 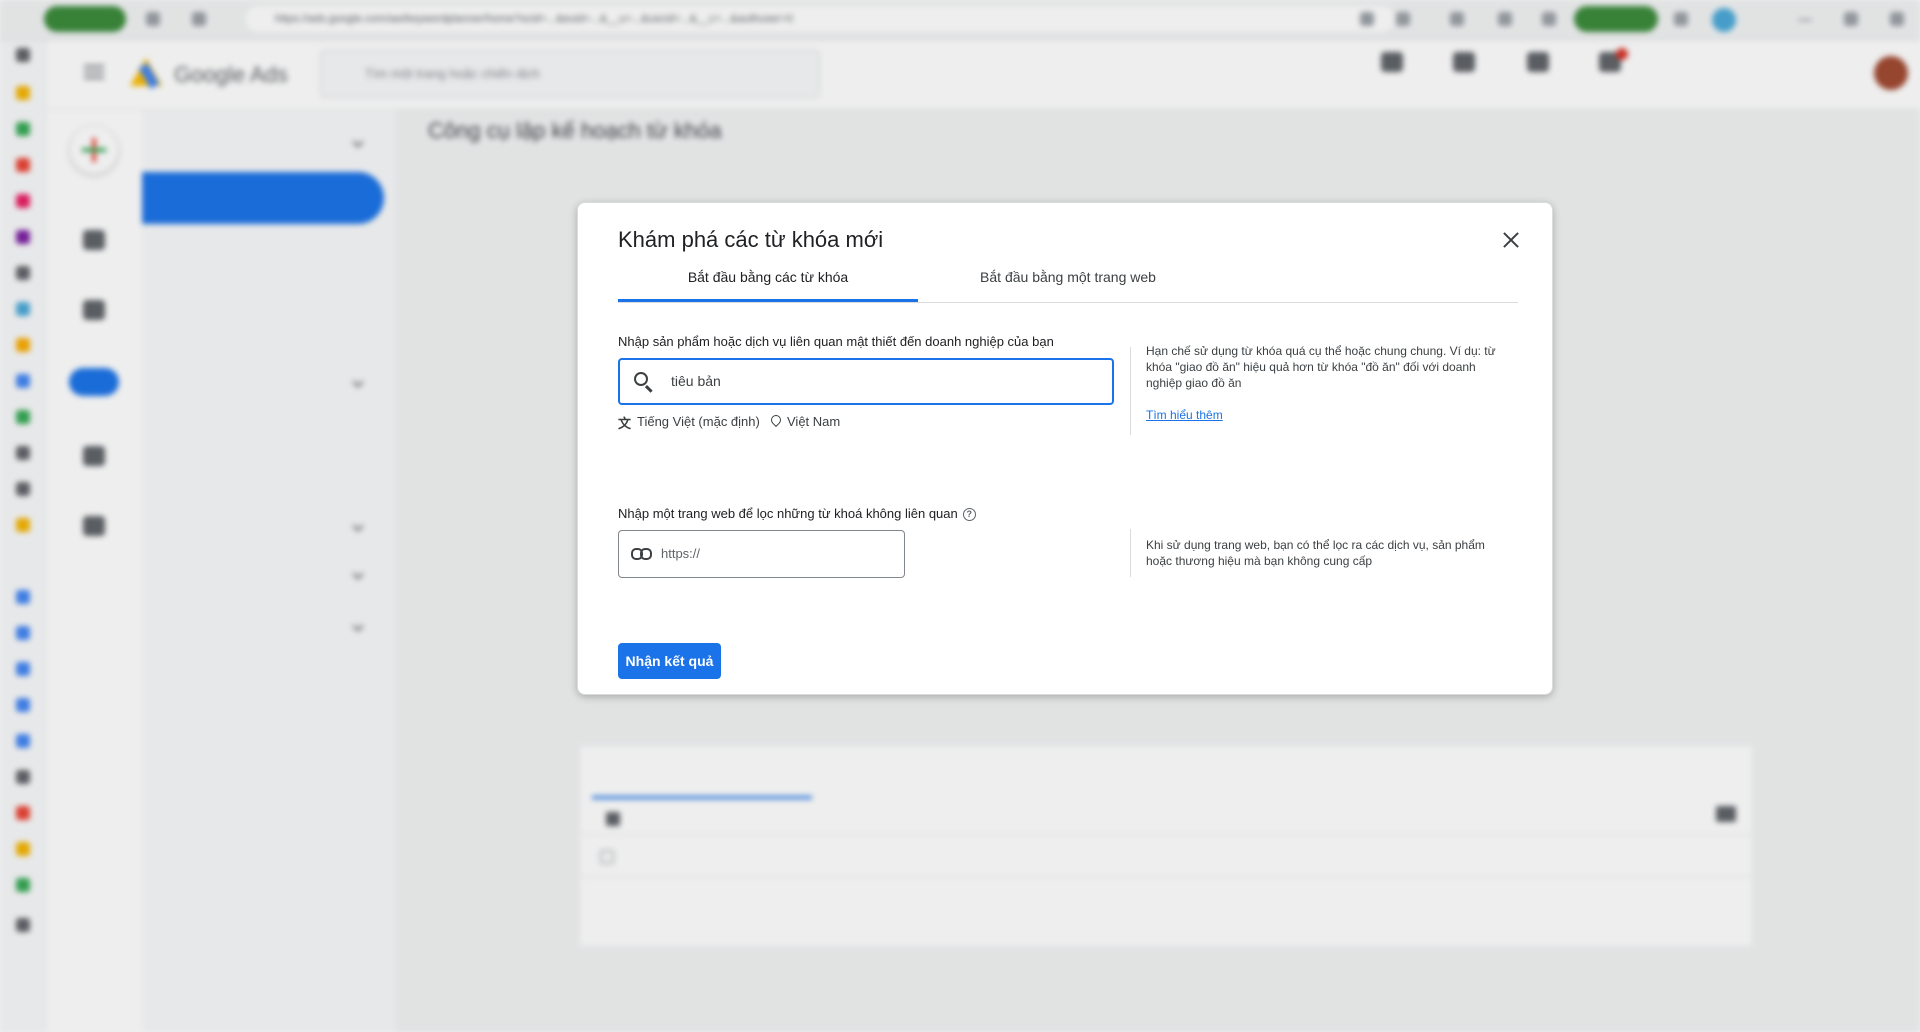 What do you see at coordinates (642, 554) in the screenshot?
I see `link-icon` at bounding box center [642, 554].